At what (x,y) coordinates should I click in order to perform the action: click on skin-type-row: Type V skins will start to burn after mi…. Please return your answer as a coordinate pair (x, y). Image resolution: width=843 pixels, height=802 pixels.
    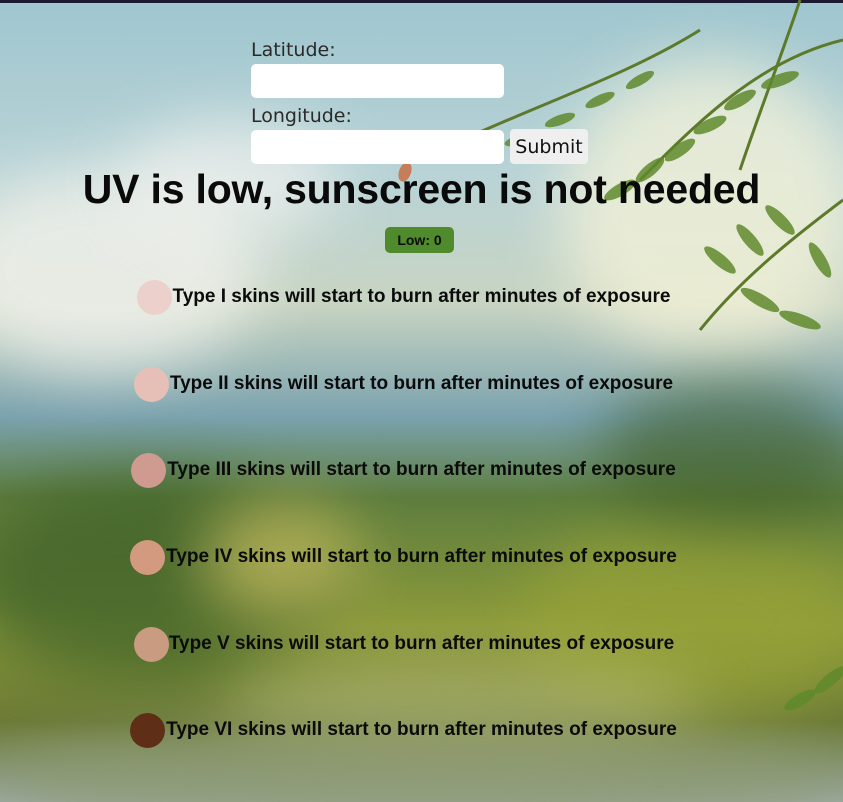
    Looking at the image, I should click on (421, 645).